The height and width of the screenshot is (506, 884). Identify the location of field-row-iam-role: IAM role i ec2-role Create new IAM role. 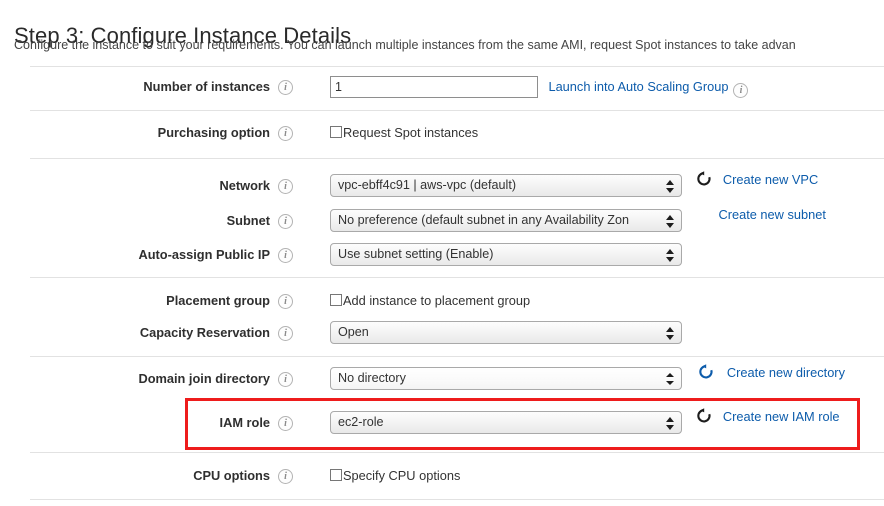
(442, 423).